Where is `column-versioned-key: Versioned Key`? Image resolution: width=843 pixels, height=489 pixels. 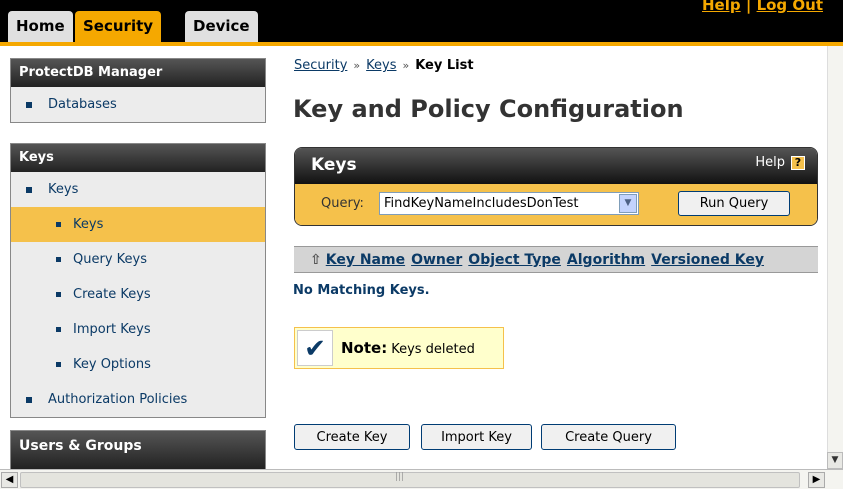 column-versioned-key: Versioned Key is located at coordinates (707, 260).